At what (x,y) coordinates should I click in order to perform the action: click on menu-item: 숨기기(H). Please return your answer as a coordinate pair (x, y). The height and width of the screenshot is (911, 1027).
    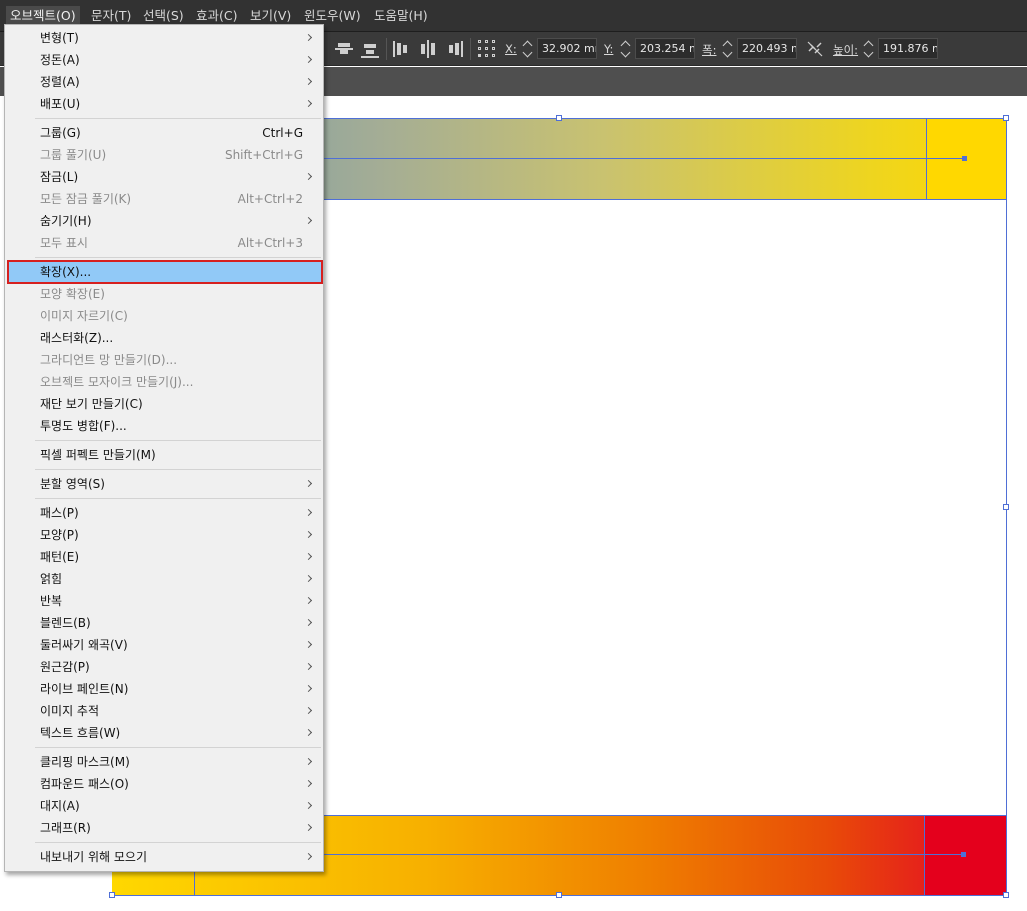
    Looking at the image, I should click on (164, 221).